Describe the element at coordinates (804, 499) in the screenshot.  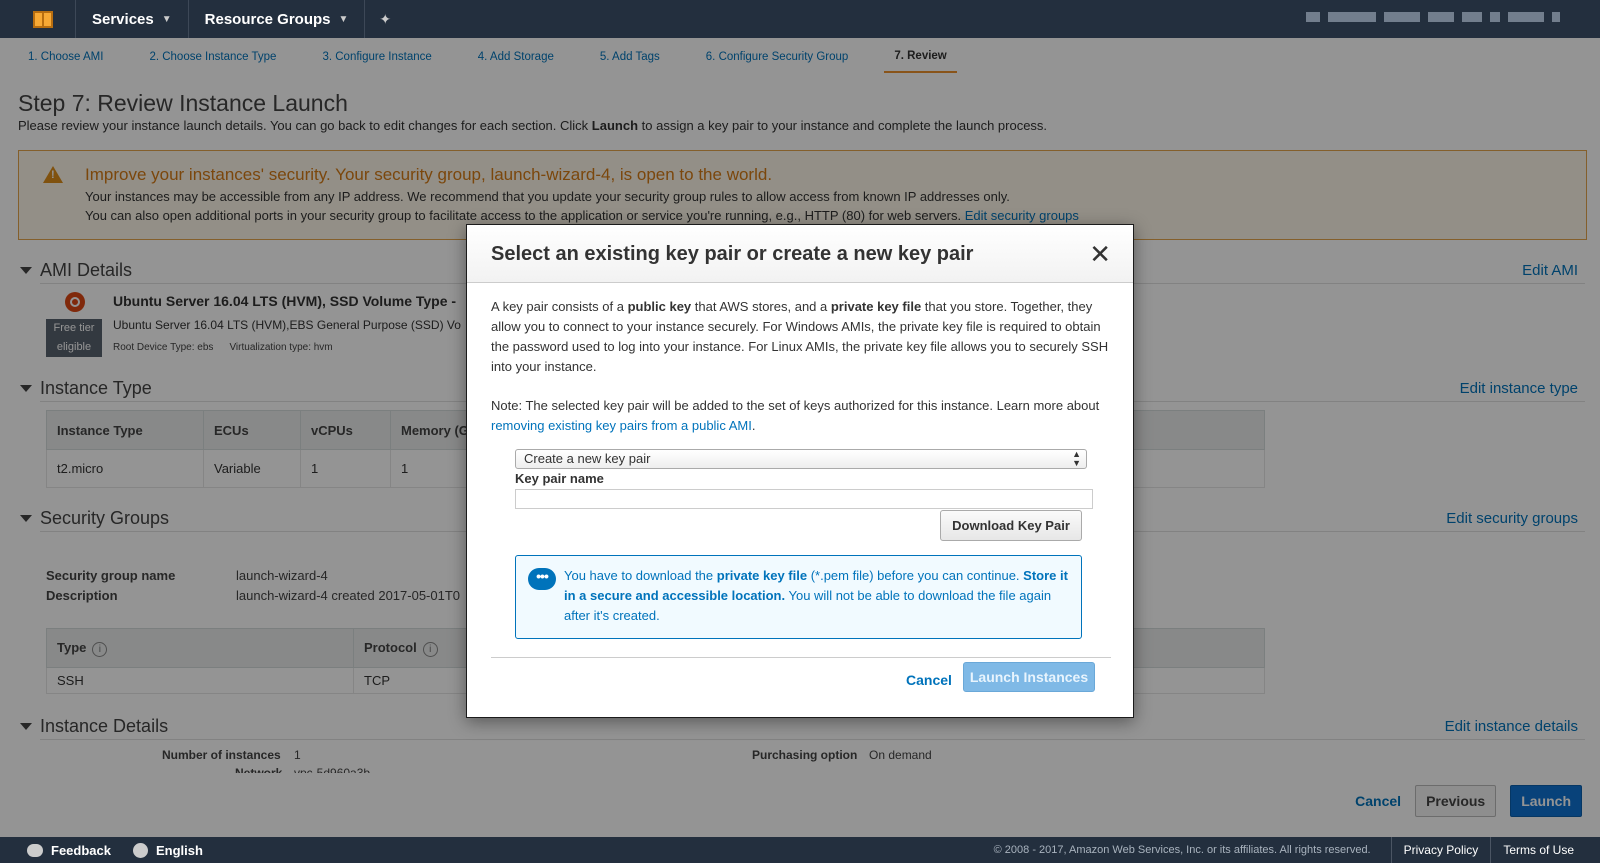
I see `key-pair-name-input` at that location.